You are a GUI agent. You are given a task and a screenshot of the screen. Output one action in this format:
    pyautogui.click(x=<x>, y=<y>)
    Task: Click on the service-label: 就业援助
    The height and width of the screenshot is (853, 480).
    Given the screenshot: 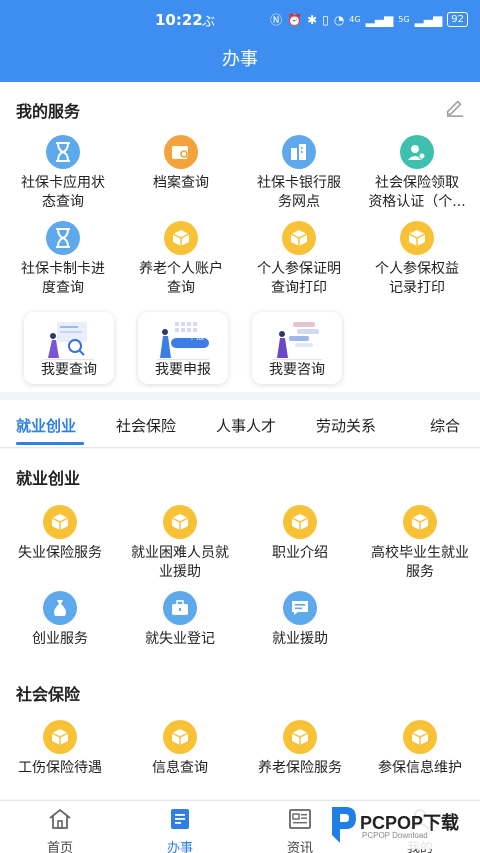 What is the action you would take?
    pyautogui.click(x=300, y=639)
    